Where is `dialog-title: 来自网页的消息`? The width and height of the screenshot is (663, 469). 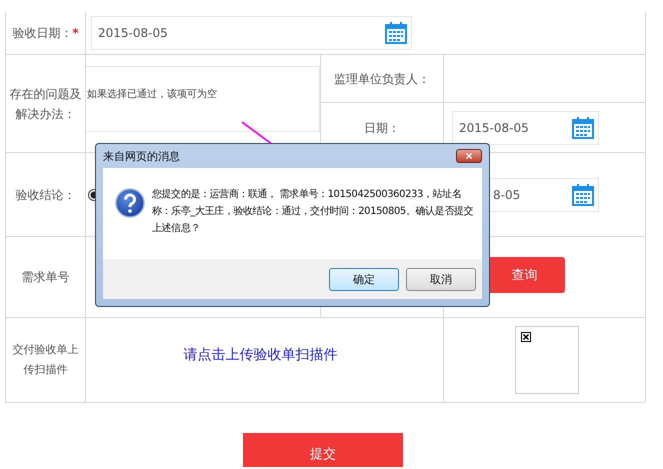
dialog-title: 来自网页的消息 is located at coordinates (141, 156).